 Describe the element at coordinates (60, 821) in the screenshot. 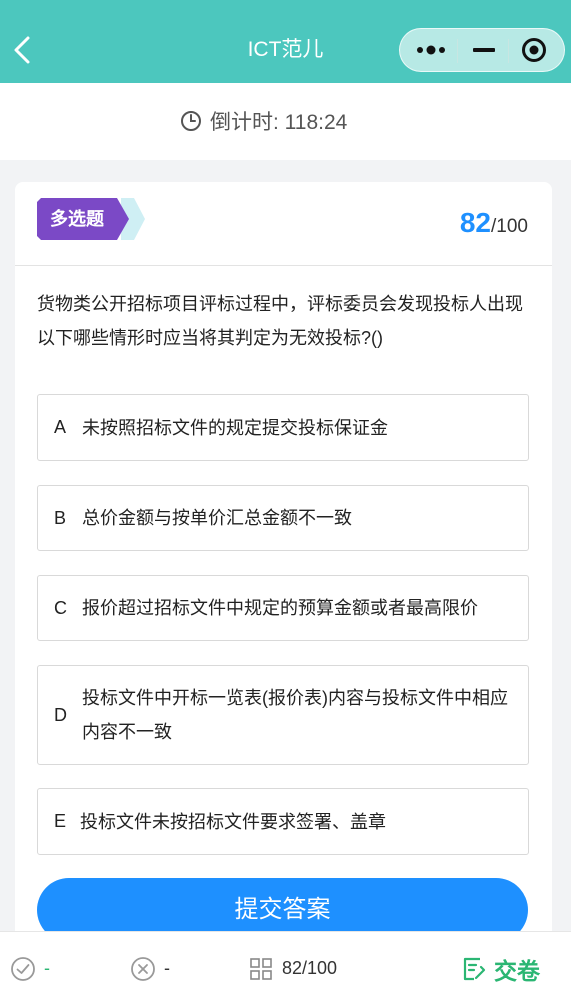

I see `option-letter: E` at that location.